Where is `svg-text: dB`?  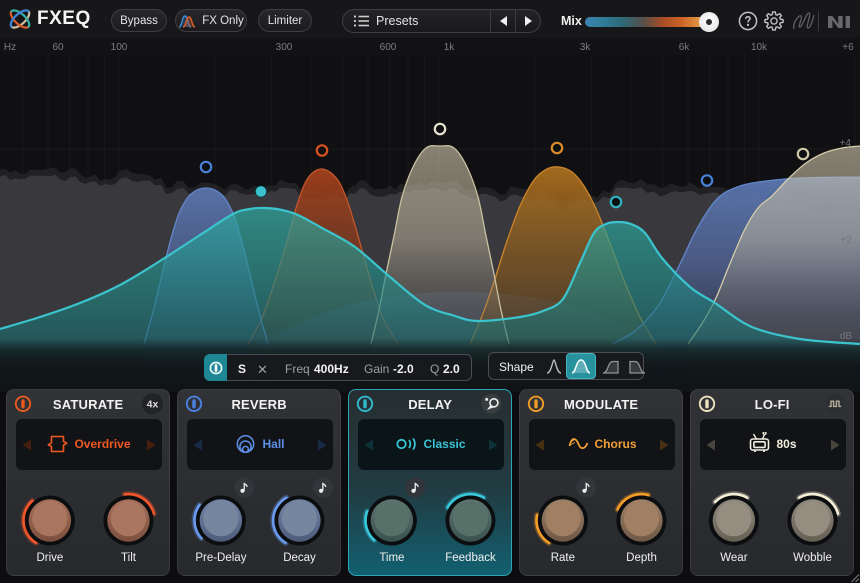 svg-text: dB is located at coordinates (846, 336).